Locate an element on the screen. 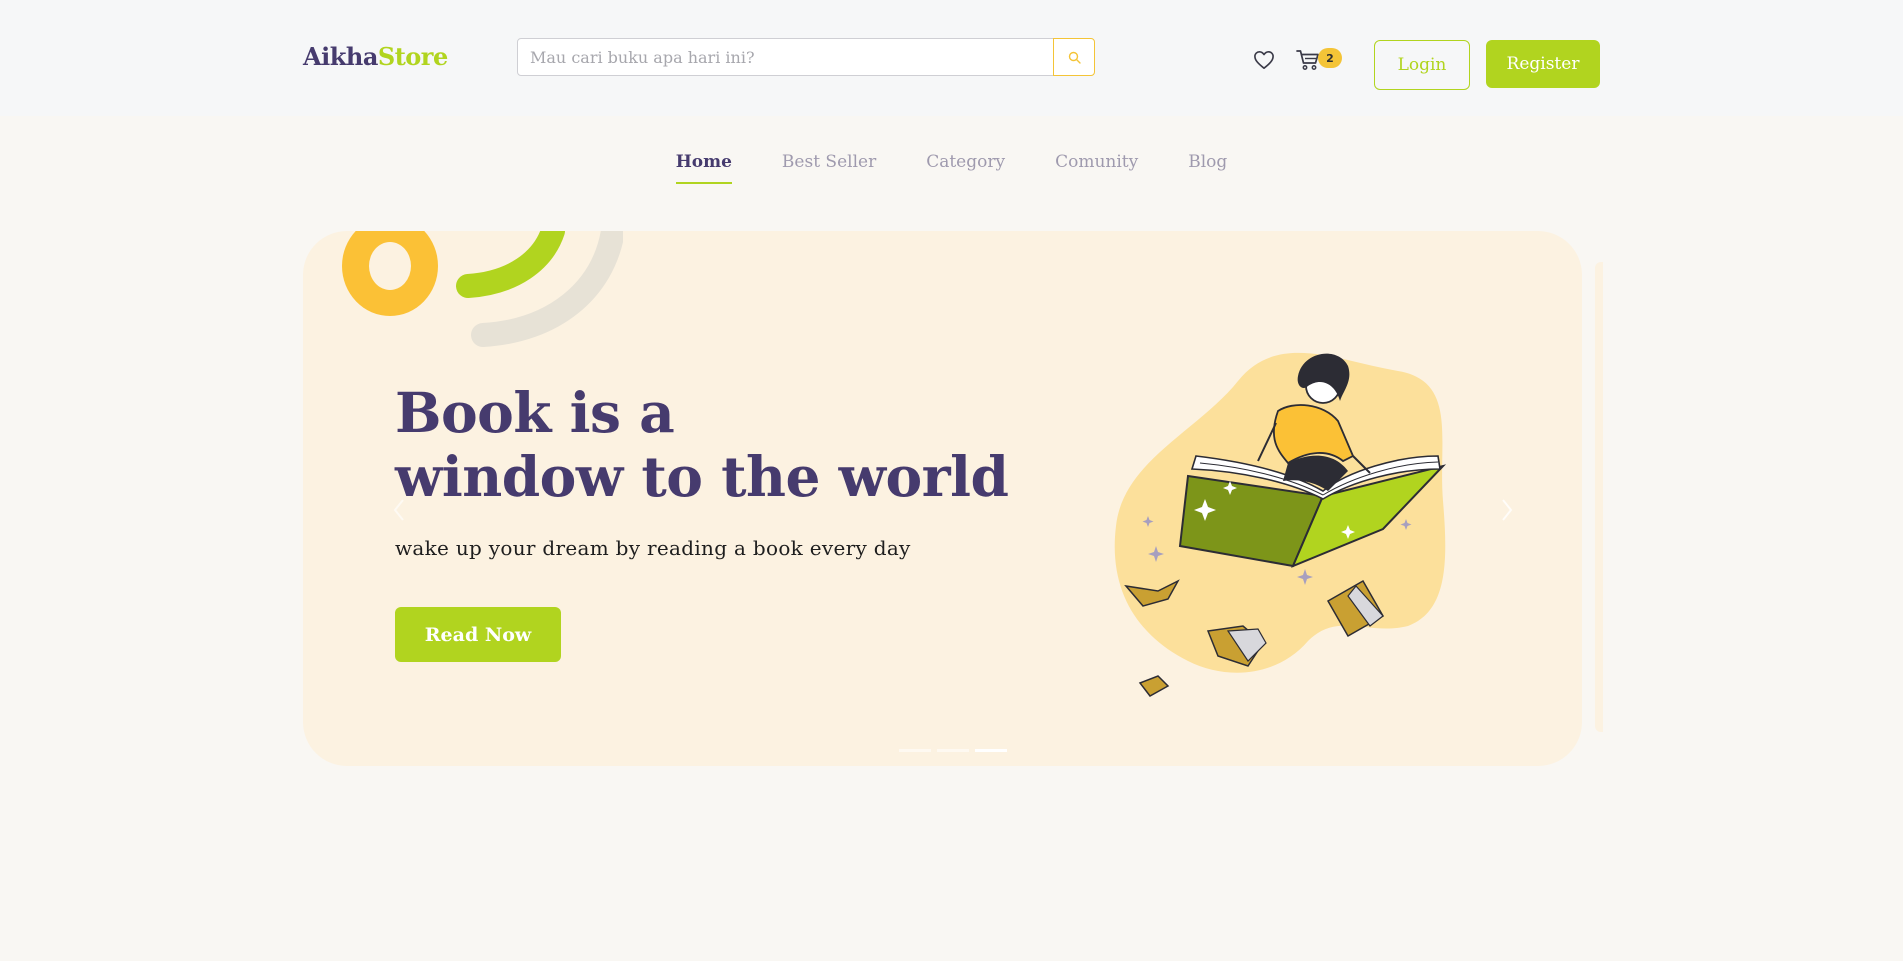  search-icon is located at coordinates (1074, 57).